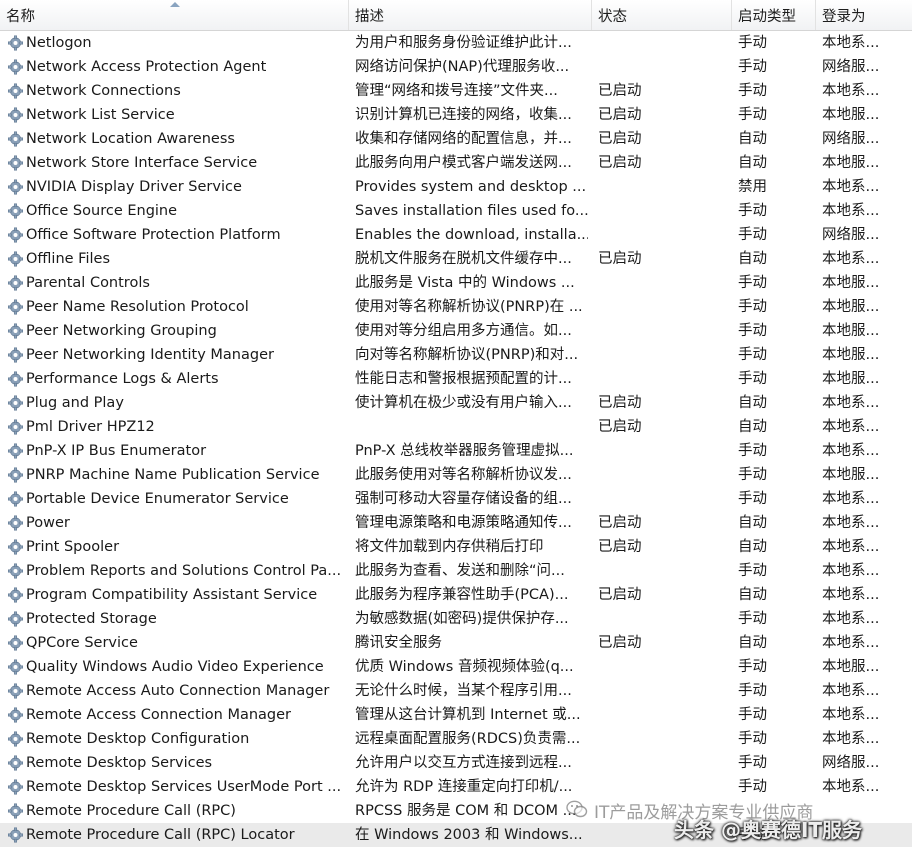 This screenshot has height=852, width=912. What do you see at coordinates (103, 91) in the screenshot?
I see `service-name: Network Connections` at bounding box center [103, 91].